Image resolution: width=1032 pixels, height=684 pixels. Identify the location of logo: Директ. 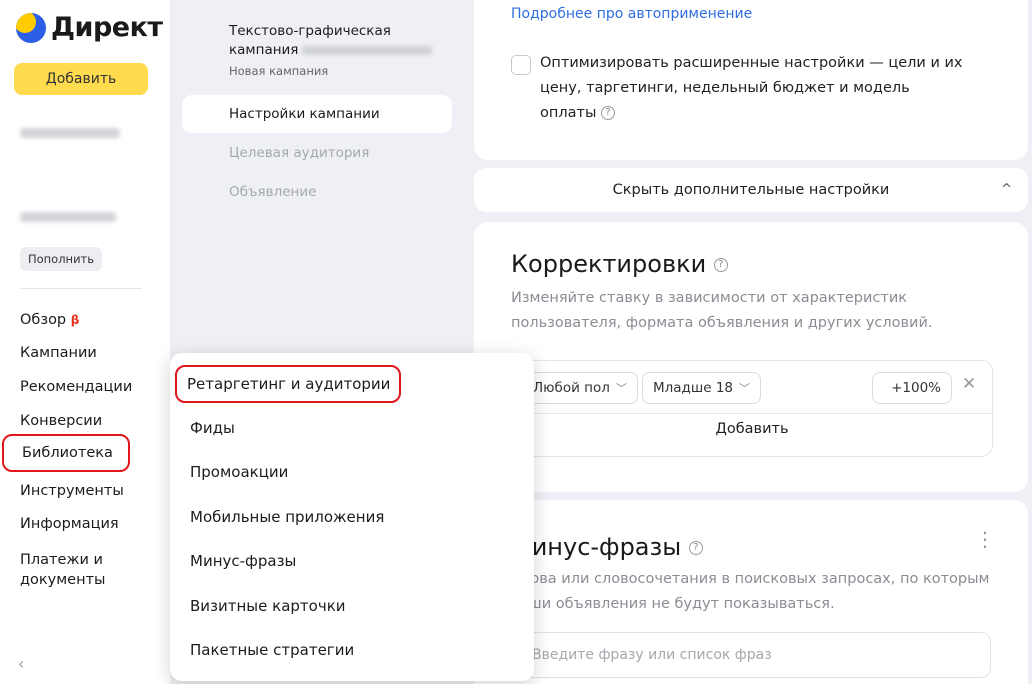
(89, 27).